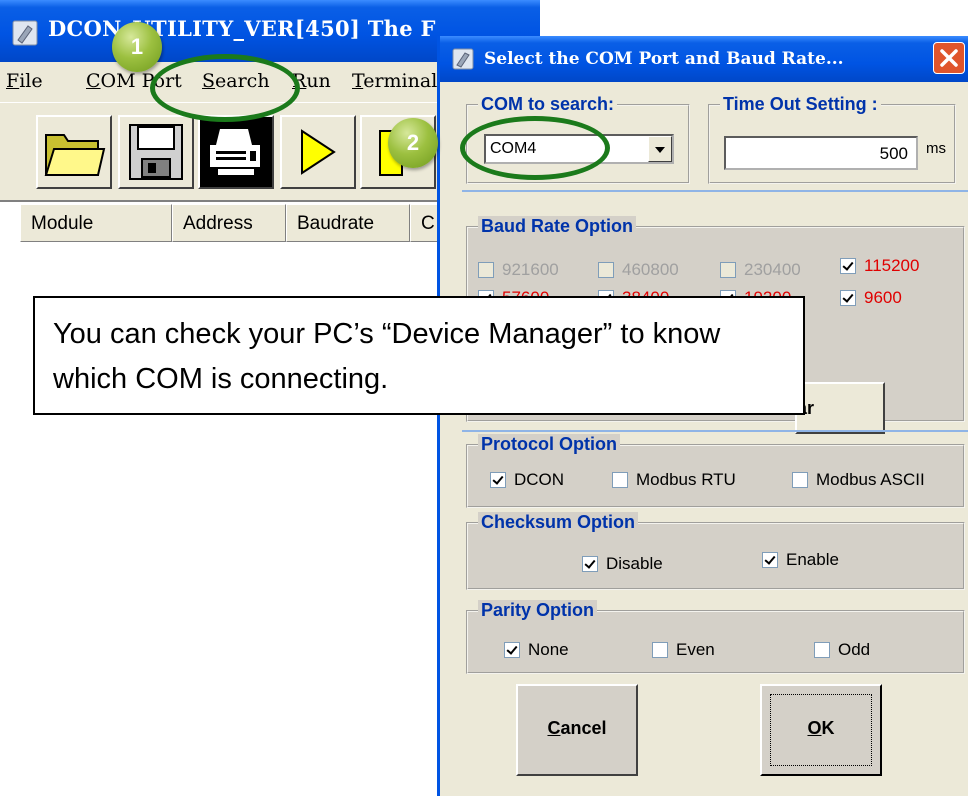 Image resolution: width=968 pixels, height=796 pixels. I want to click on print-button, so click(236, 152).